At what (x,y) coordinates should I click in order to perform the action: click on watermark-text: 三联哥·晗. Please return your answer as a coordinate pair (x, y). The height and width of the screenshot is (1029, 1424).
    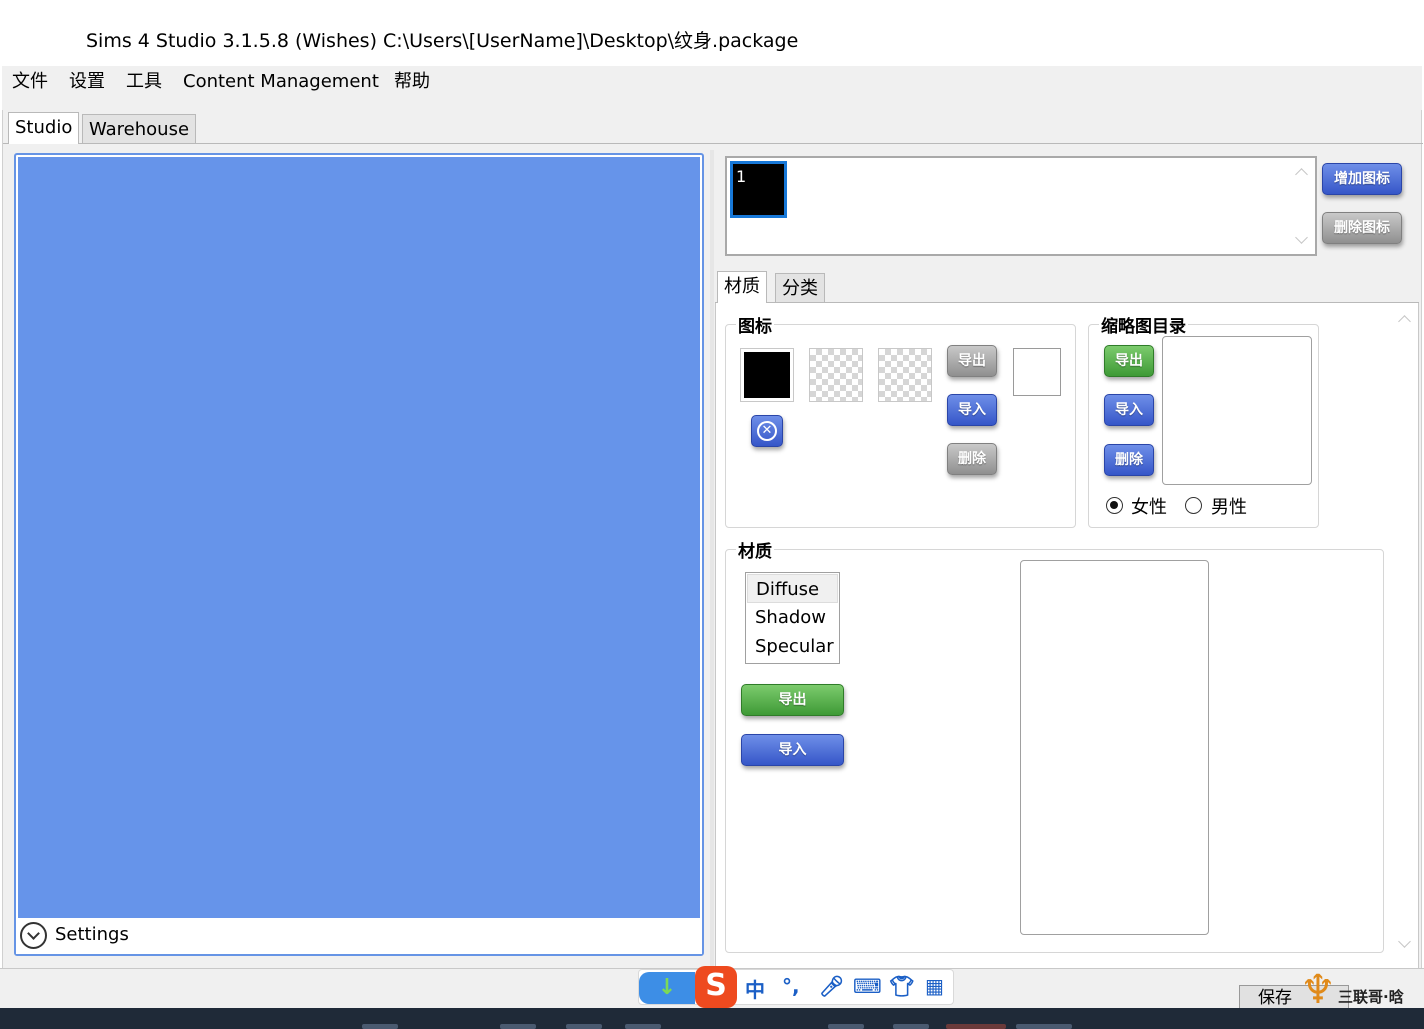
    Looking at the image, I should click on (1371, 997).